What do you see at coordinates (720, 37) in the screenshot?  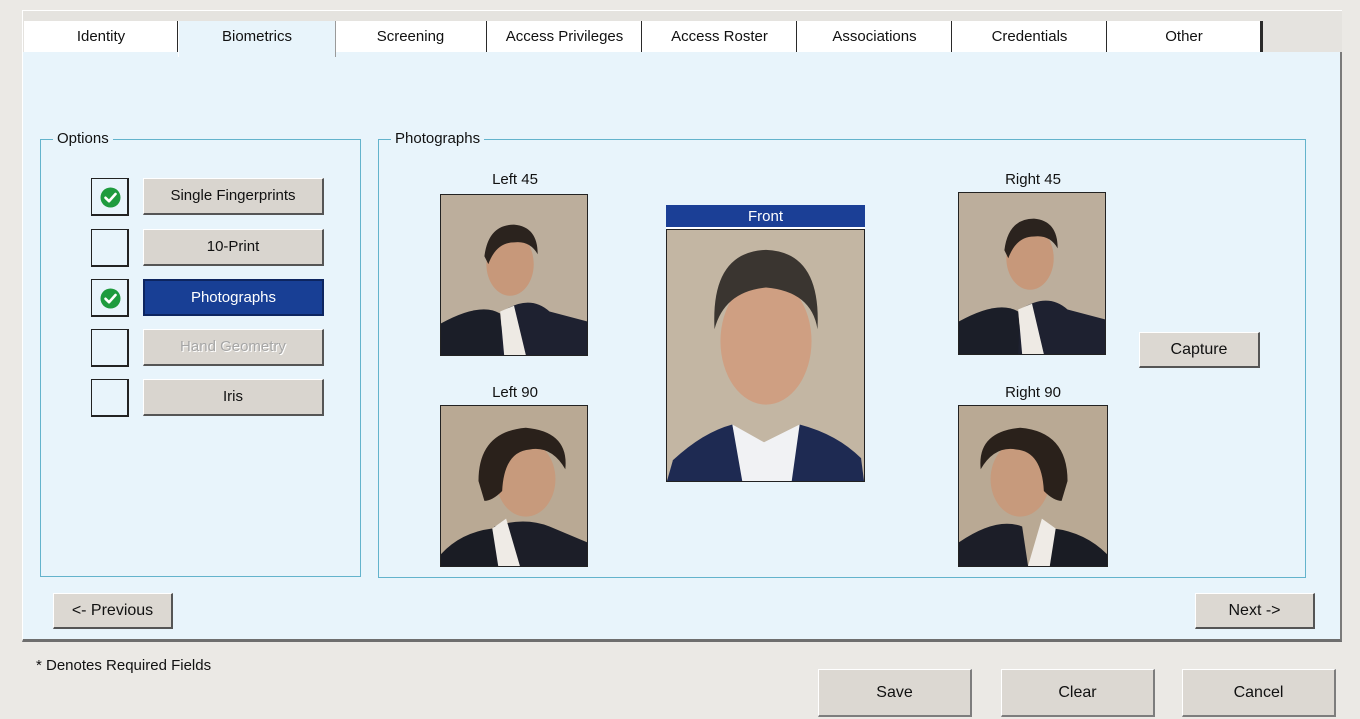 I see `tab-access-roster: Access Roster` at bounding box center [720, 37].